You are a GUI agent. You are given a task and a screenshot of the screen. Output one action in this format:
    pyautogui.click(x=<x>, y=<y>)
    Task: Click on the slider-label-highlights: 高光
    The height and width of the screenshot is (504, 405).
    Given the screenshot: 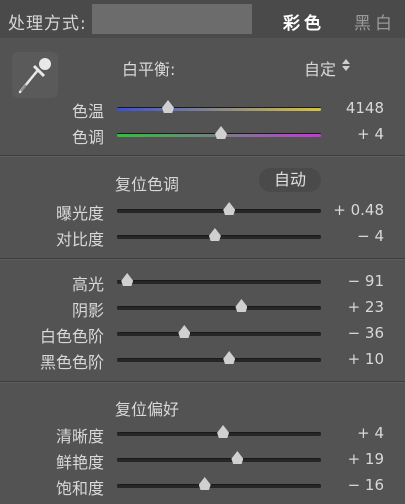 What is the action you would take?
    pyautogui.click(x=87, y=284)
    